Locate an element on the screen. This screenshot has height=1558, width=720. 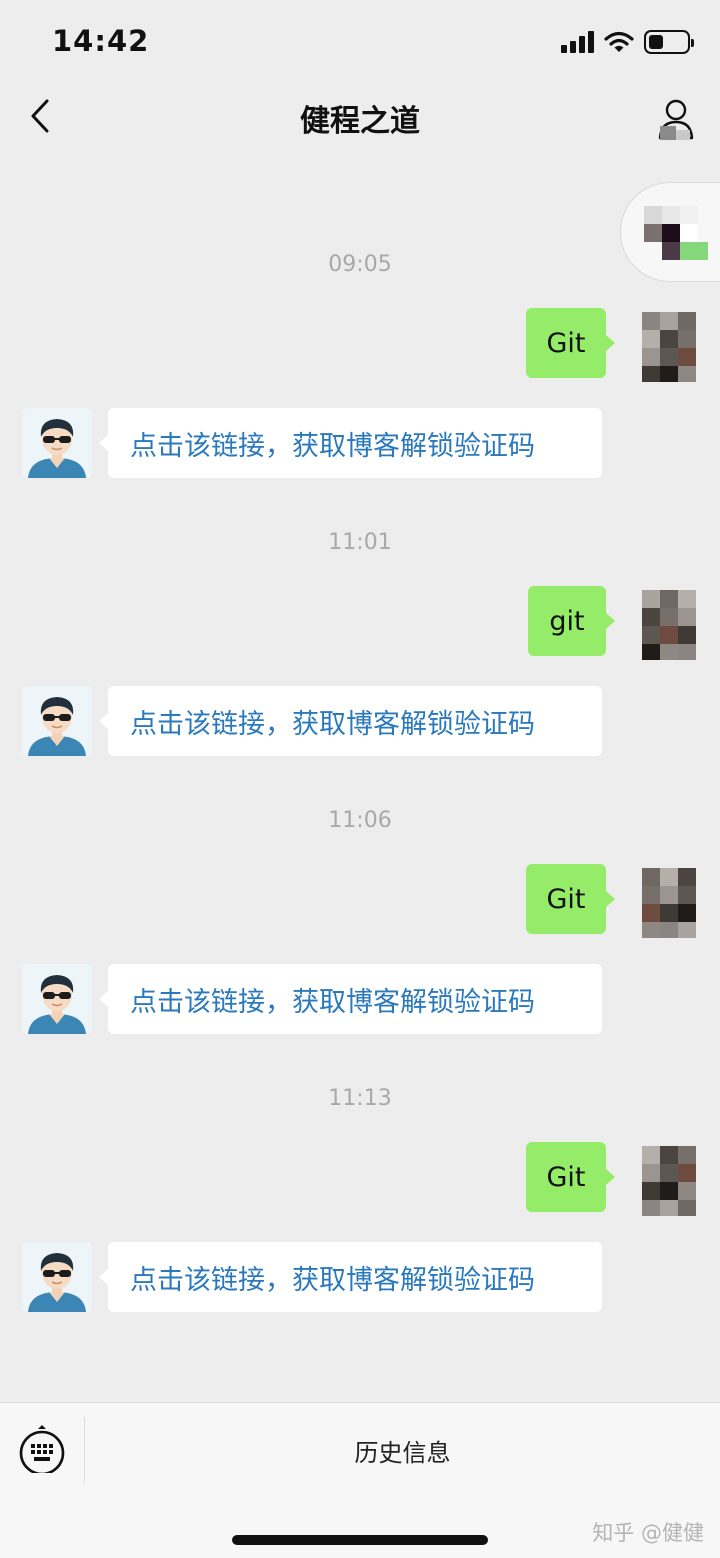
status-time: 14:42 is located at coordinates (101, 41).